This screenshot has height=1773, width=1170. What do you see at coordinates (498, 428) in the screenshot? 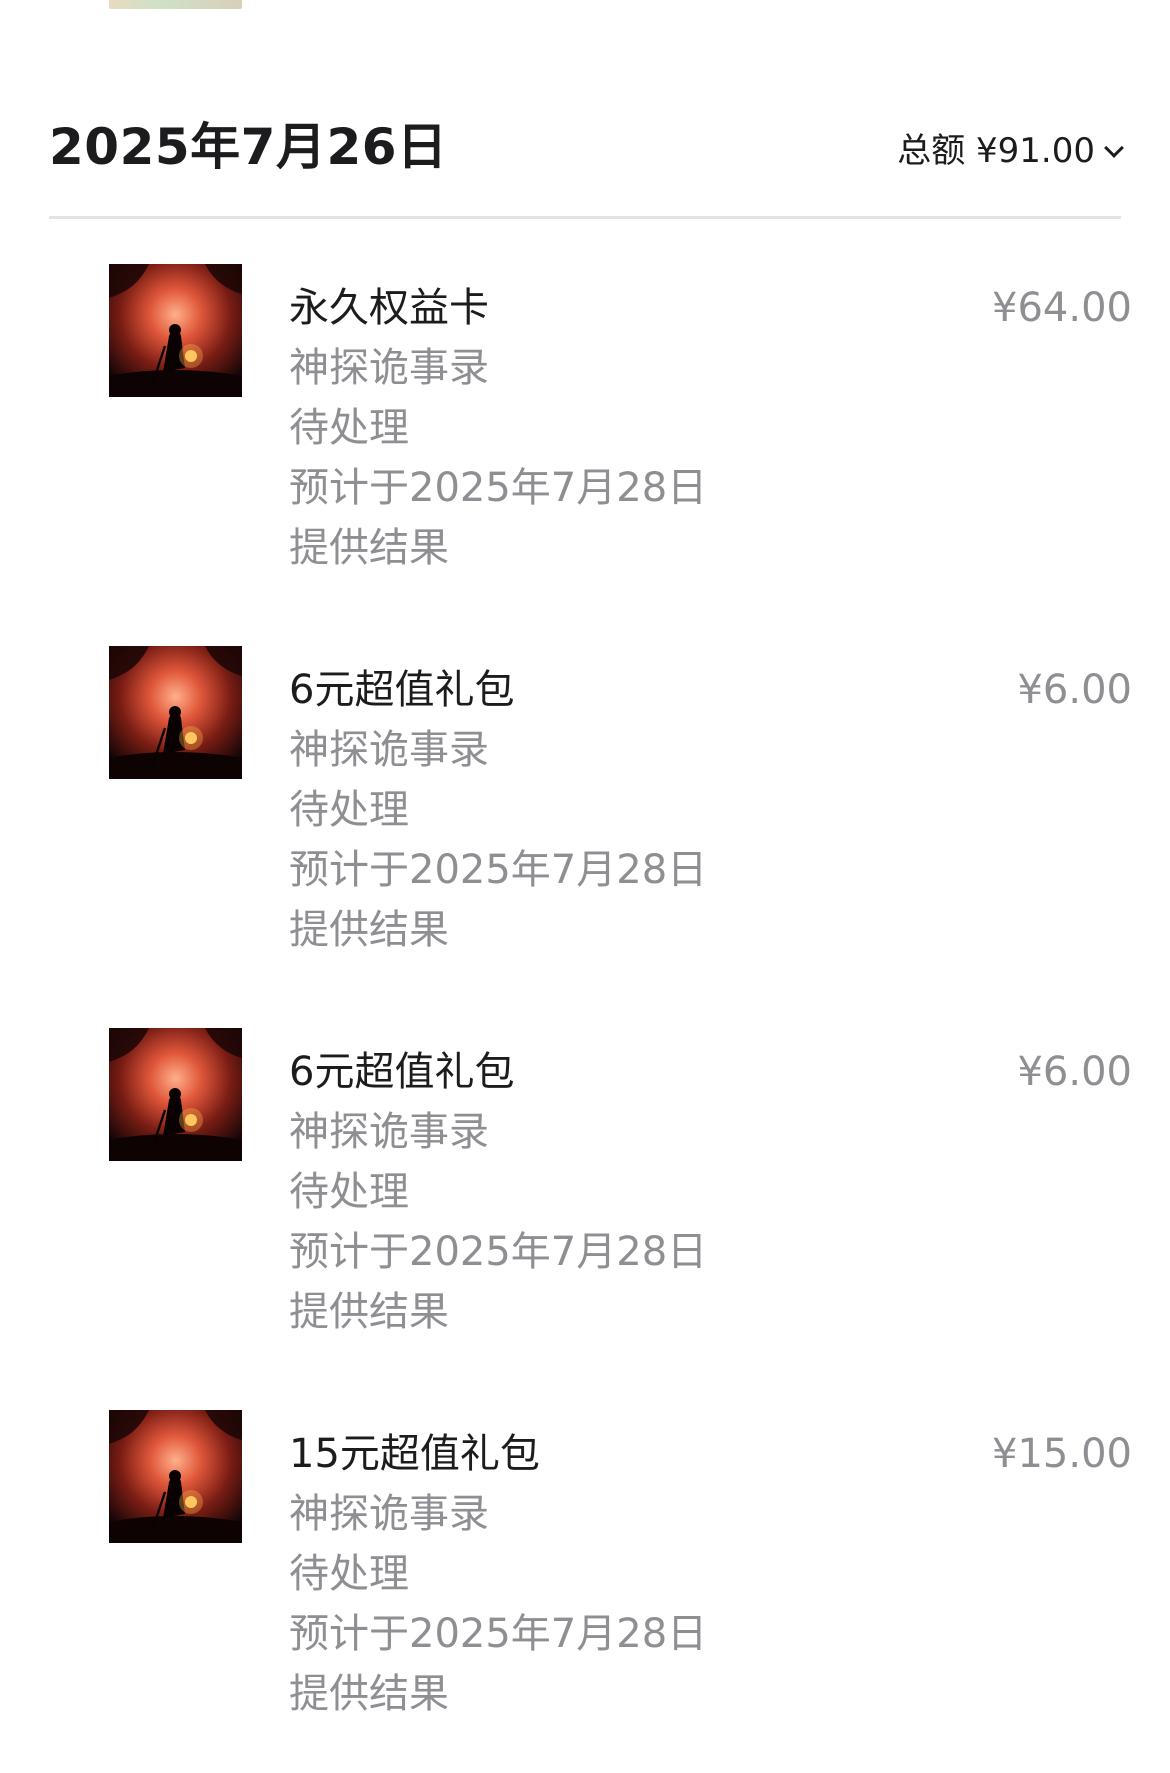
I see `item-details: 永久权益卡 神探诡事录 待处理 预计于2025年7月28日 提供结果` at bounding box center [498, 428].